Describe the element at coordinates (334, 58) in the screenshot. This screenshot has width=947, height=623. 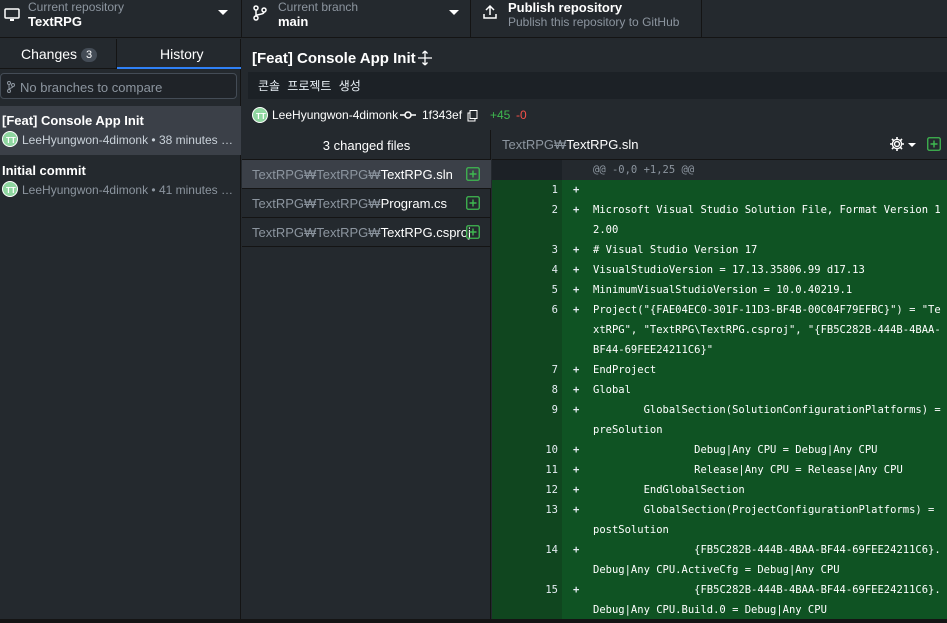
I see `commit-title: [Feat] Console App Init` at that location.